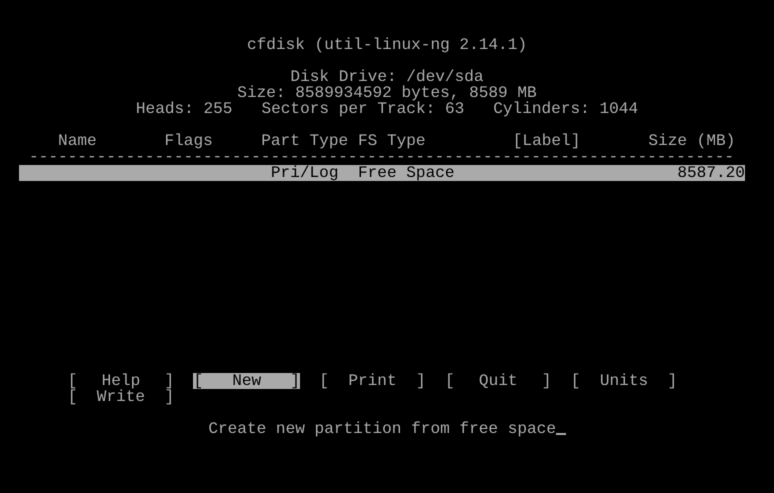 The width and height of the screenshot is (774, 493). Describe the element at coordinates (372, 381) in the screenshot. I see `menu-button: [ Print ]` at that location.